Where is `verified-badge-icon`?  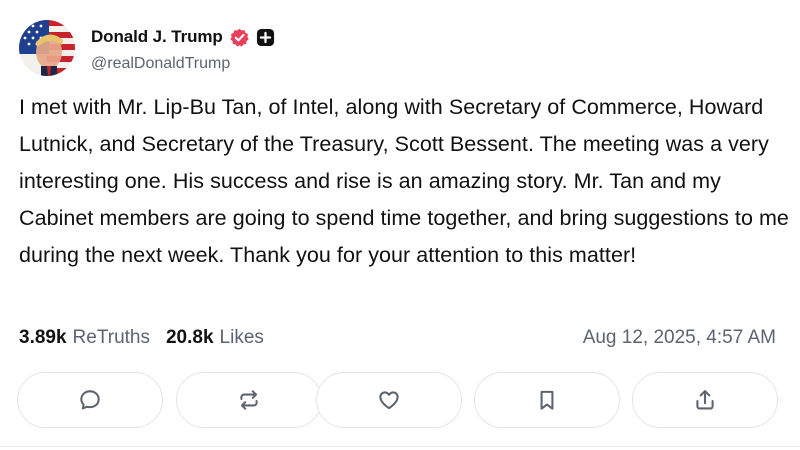 verified-badge-icon is located at coordinates (239, 37).